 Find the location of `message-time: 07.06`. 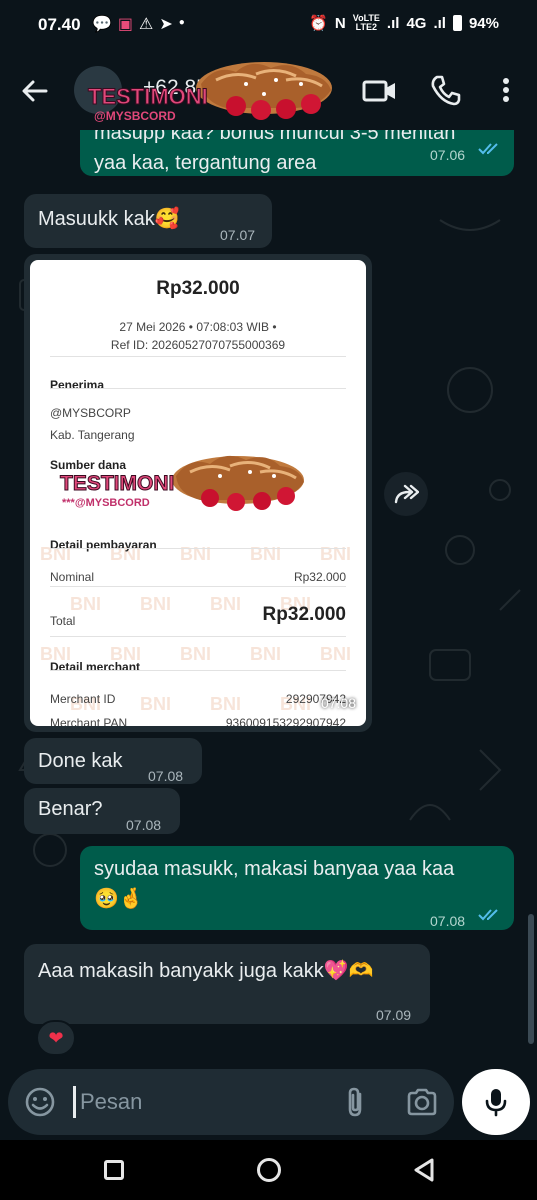

message-time: 07.06 is located at coordinates (448, 155).